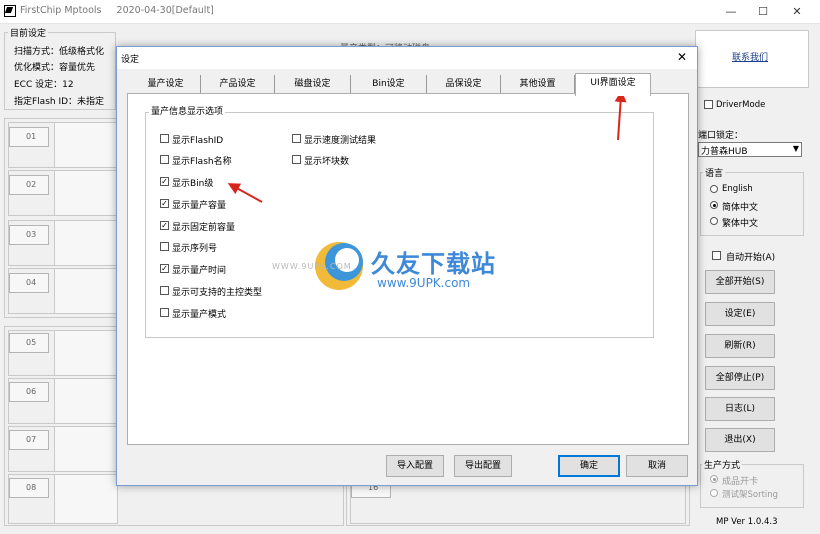 The width and height of the screenshot is (820, 534). What do you see at coordinates (427, 146) in the screenshot?
I see `annotation-arrows` at bounding box center [427, 146].